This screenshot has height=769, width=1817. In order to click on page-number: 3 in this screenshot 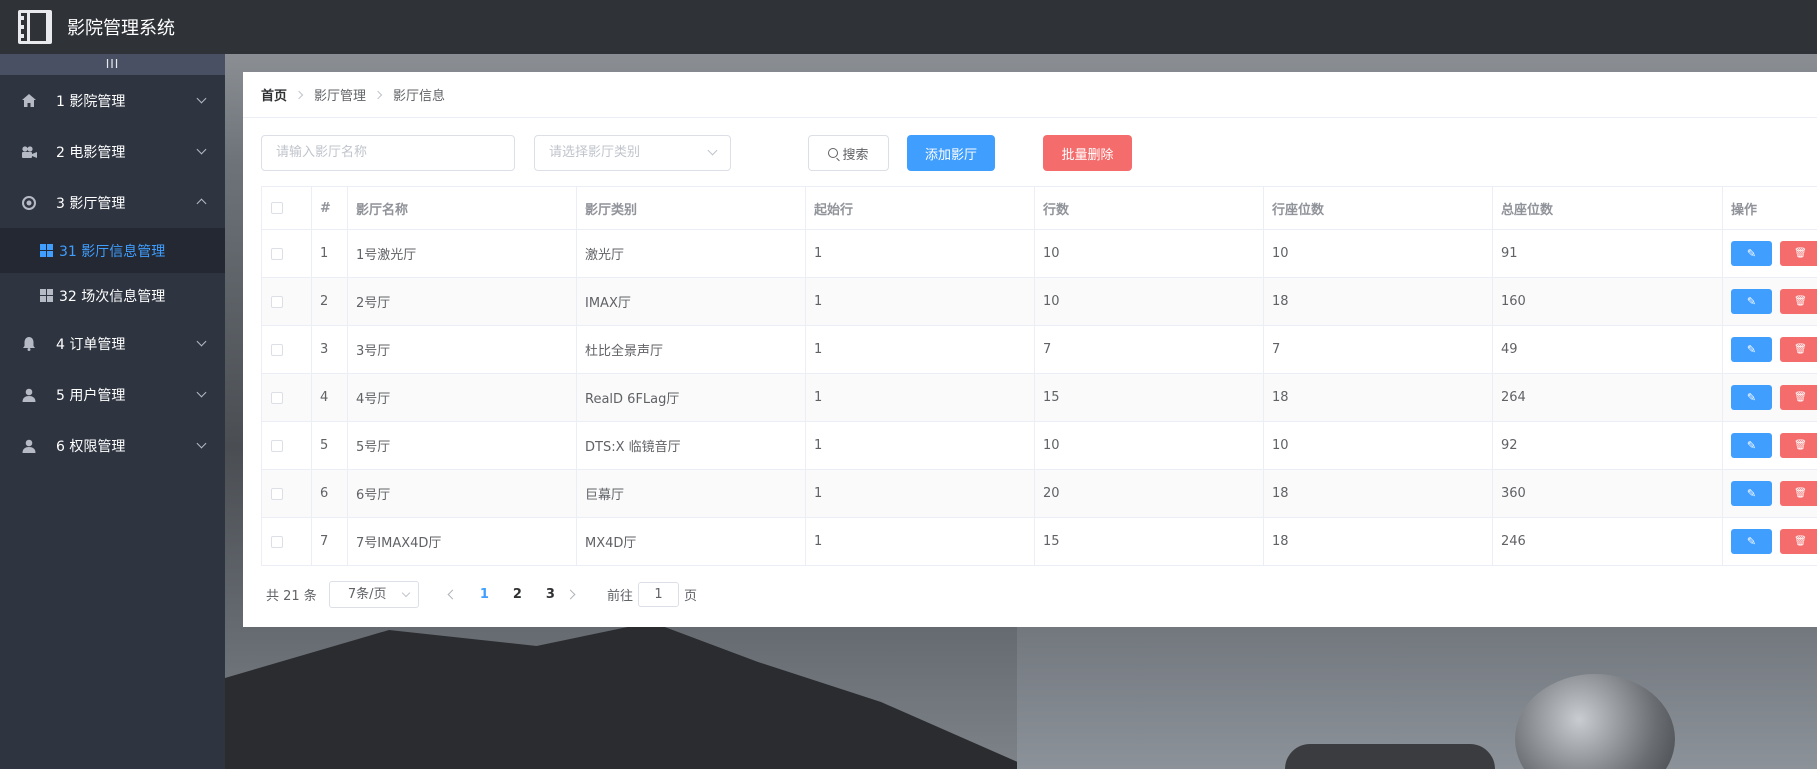, I will do `click(550, 594)`.